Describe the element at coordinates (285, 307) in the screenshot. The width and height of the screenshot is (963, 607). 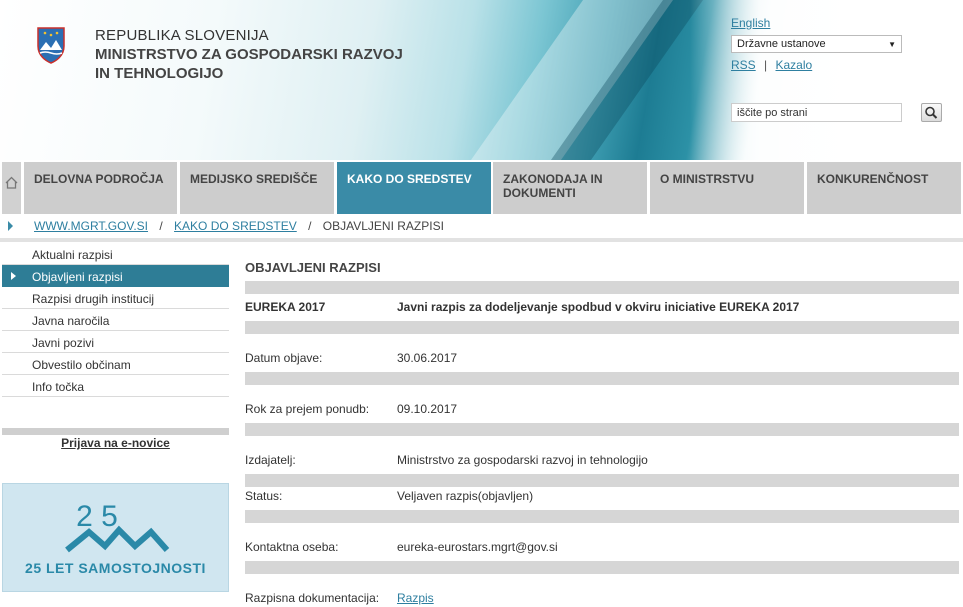
I see `row-label-eureka: EUREKA 2017` at that location.